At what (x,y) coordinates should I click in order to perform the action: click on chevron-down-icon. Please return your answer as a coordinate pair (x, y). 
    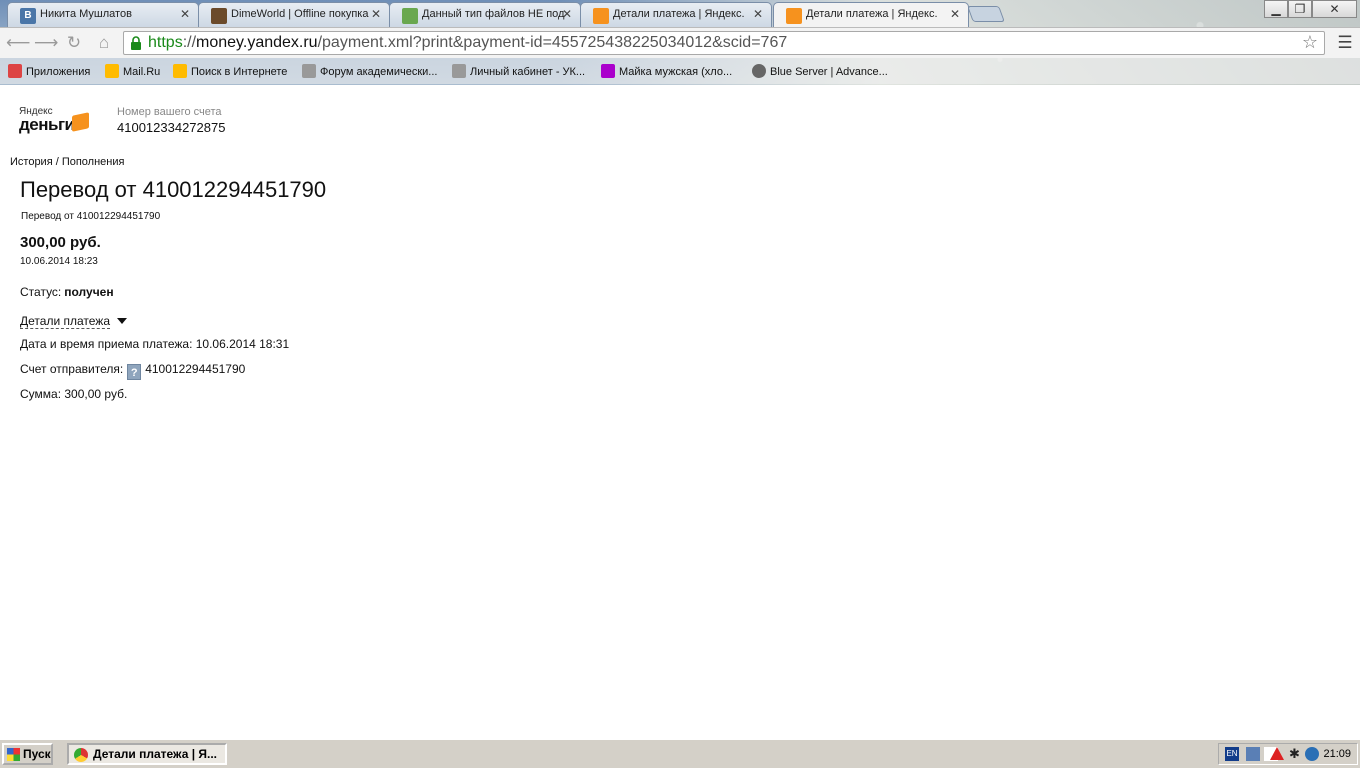
    Looking at the image, I should click on (122, 321).